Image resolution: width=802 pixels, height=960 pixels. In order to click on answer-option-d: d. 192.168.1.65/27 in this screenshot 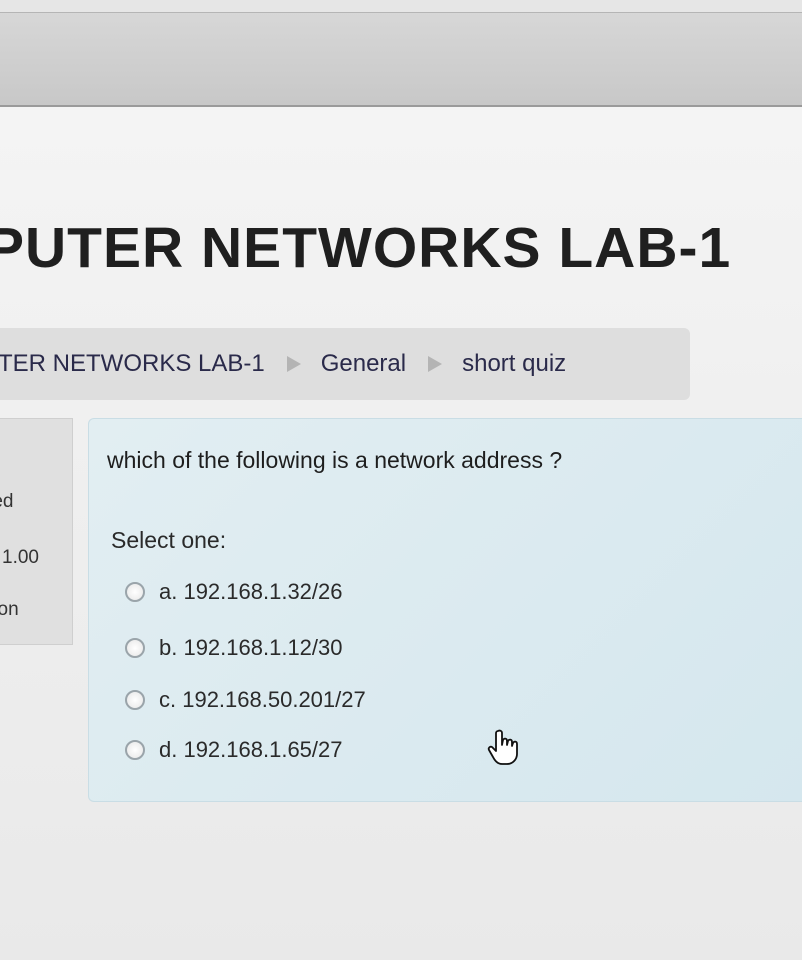, I will do `click(234, 750)`.